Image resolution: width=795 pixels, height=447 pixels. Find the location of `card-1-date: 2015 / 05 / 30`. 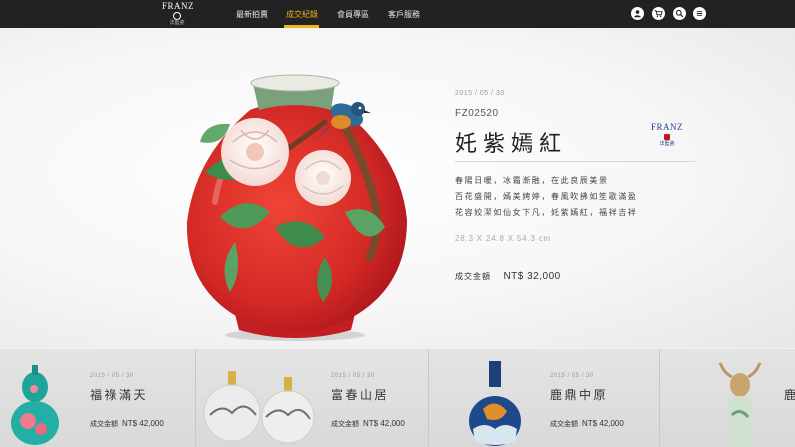

card-1-date: 2015 / 05 / 30 is located at coordinates (112, 376).